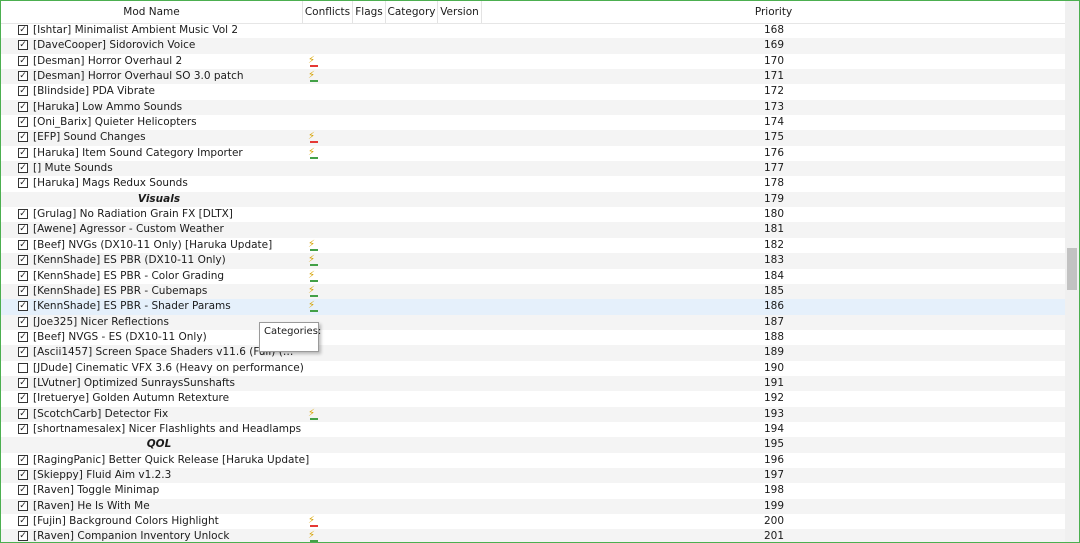 This screenshot has height=543, width=1080. Describe the element at coordinates (533, 475) in the screenshot. I see `mod-row: ✓ [Skieppy] Fluid Aim v1.2.3 197` at that location.